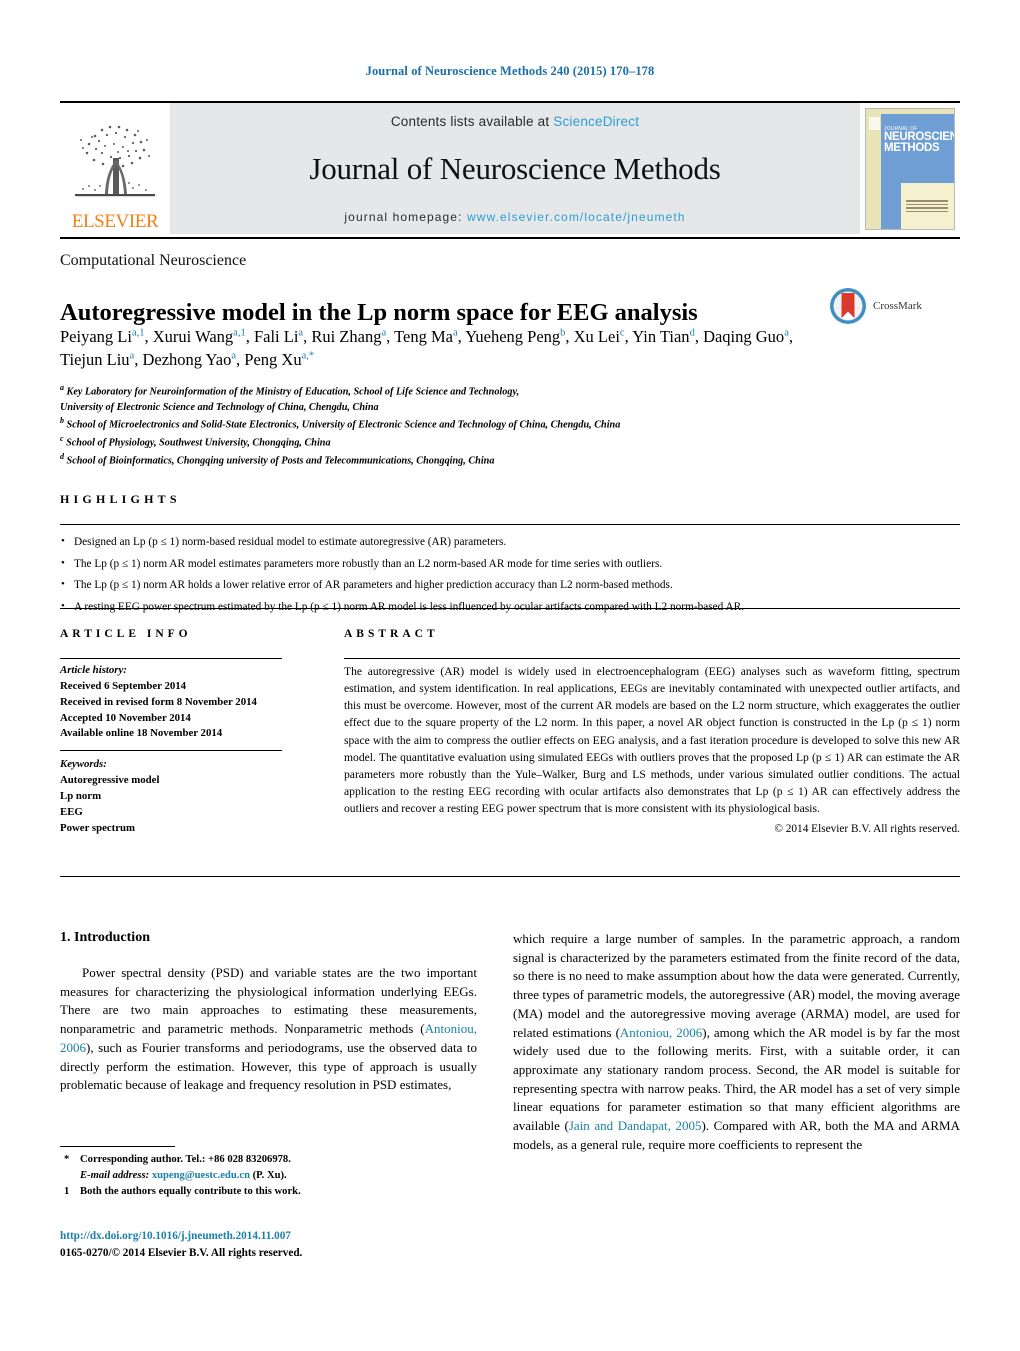  Describe the element at coordinates (346, 336) in the screenshot. I see `author-name: Rui Zhang` at that location.